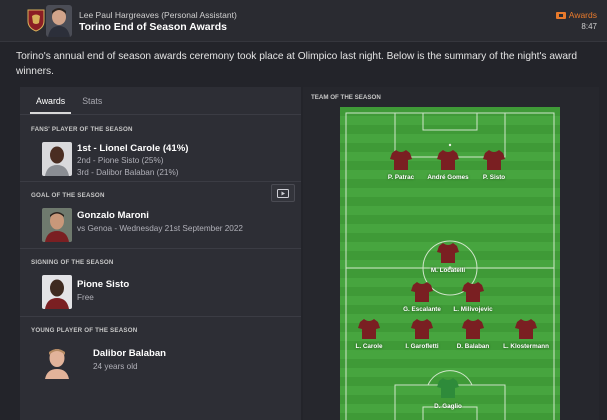  I want to click on signing-player-name: Pione Sisto, so click(103, 284).